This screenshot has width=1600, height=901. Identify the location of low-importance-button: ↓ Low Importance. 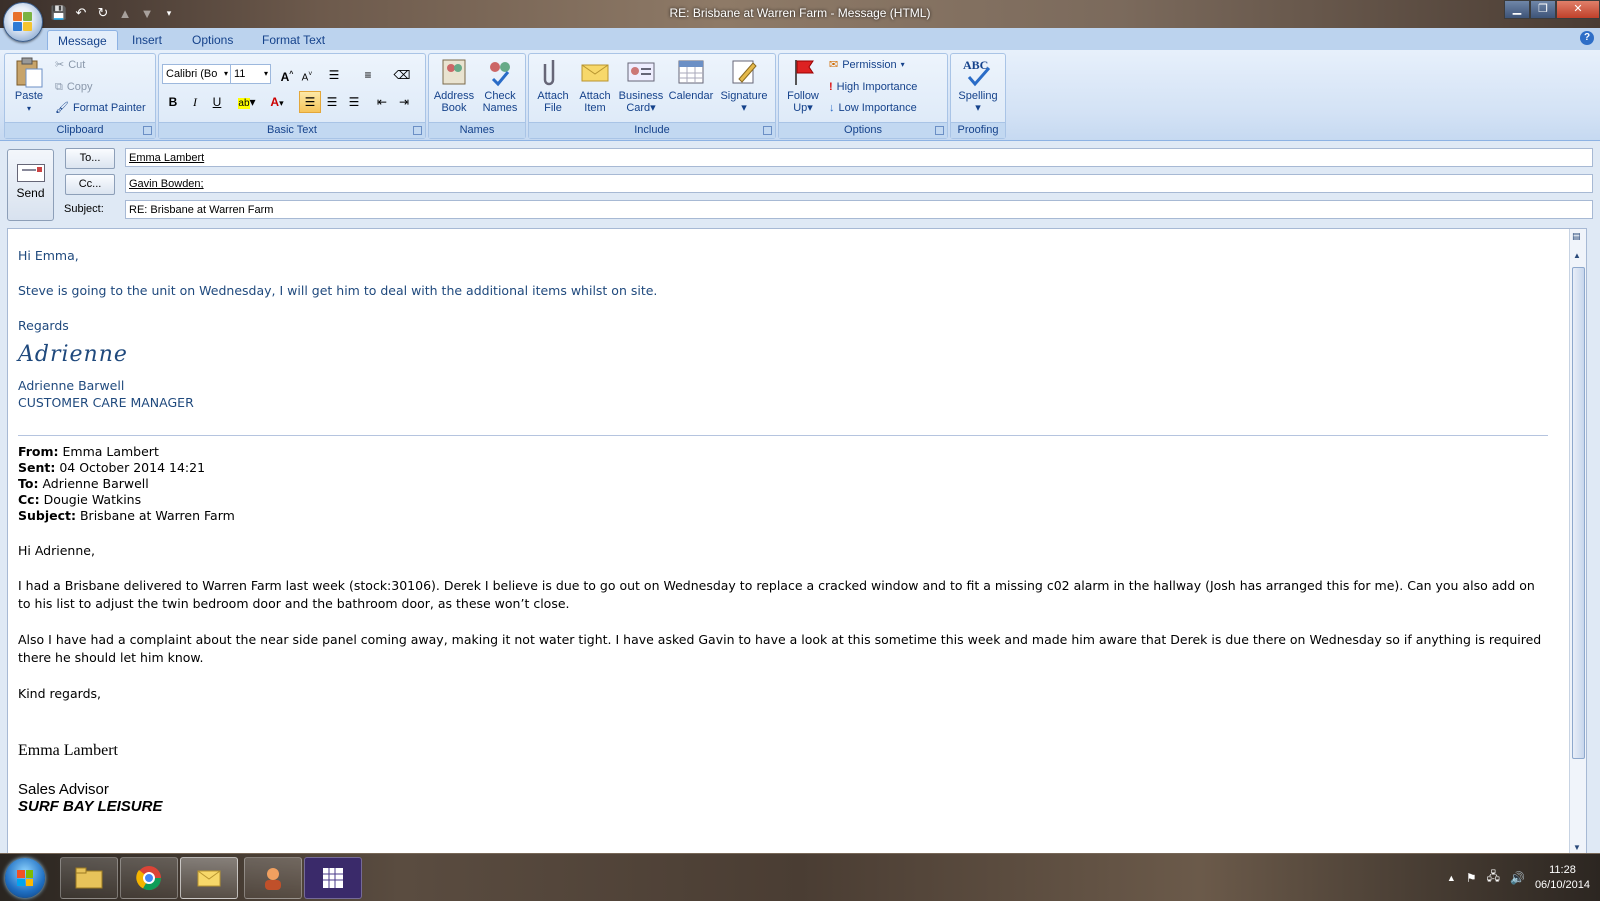
(873, 108).